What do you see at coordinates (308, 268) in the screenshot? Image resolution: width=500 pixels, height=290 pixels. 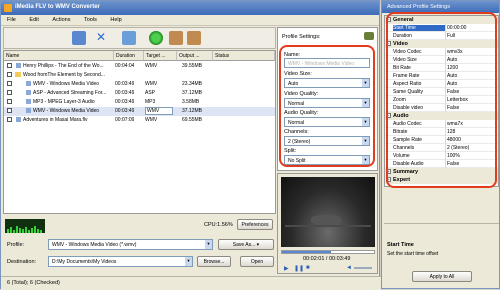 I see `stop-icon: ■` at bounding box center [308, 268].